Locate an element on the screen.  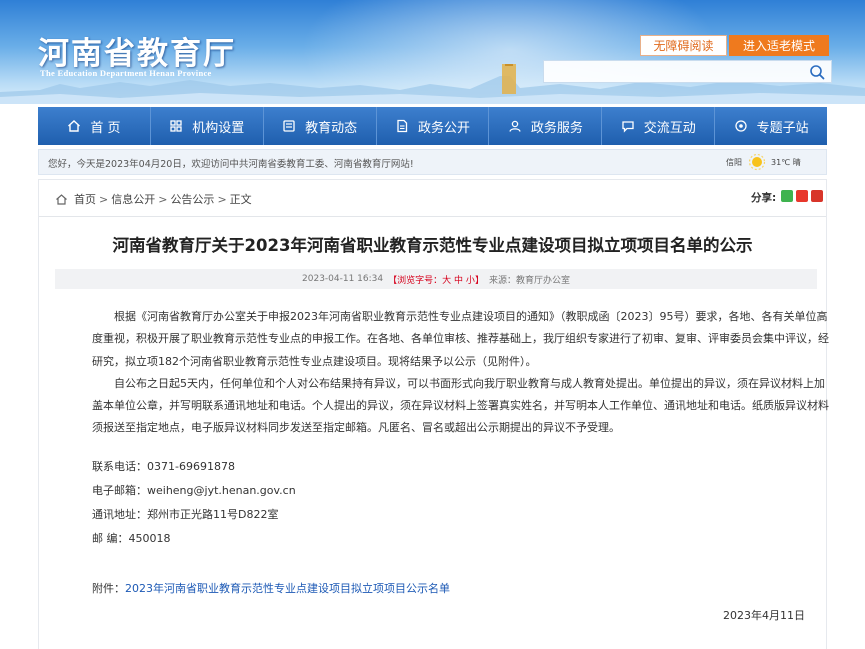
org-icon is located at coordinates (176, 126).